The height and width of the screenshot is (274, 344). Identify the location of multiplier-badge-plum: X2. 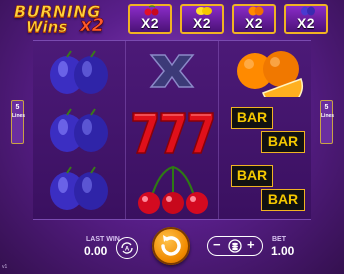
(306, 19).